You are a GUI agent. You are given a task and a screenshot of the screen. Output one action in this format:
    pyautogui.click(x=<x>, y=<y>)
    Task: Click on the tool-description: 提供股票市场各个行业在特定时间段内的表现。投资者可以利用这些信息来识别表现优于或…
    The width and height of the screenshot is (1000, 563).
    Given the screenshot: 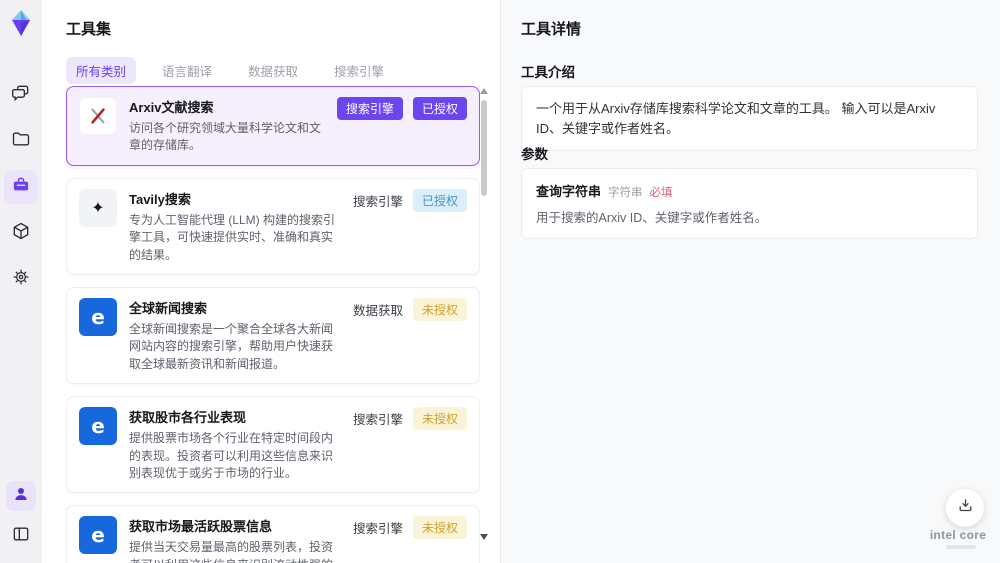 What is the action you would take?
    pyautogui.click(x=231, y=455)
    